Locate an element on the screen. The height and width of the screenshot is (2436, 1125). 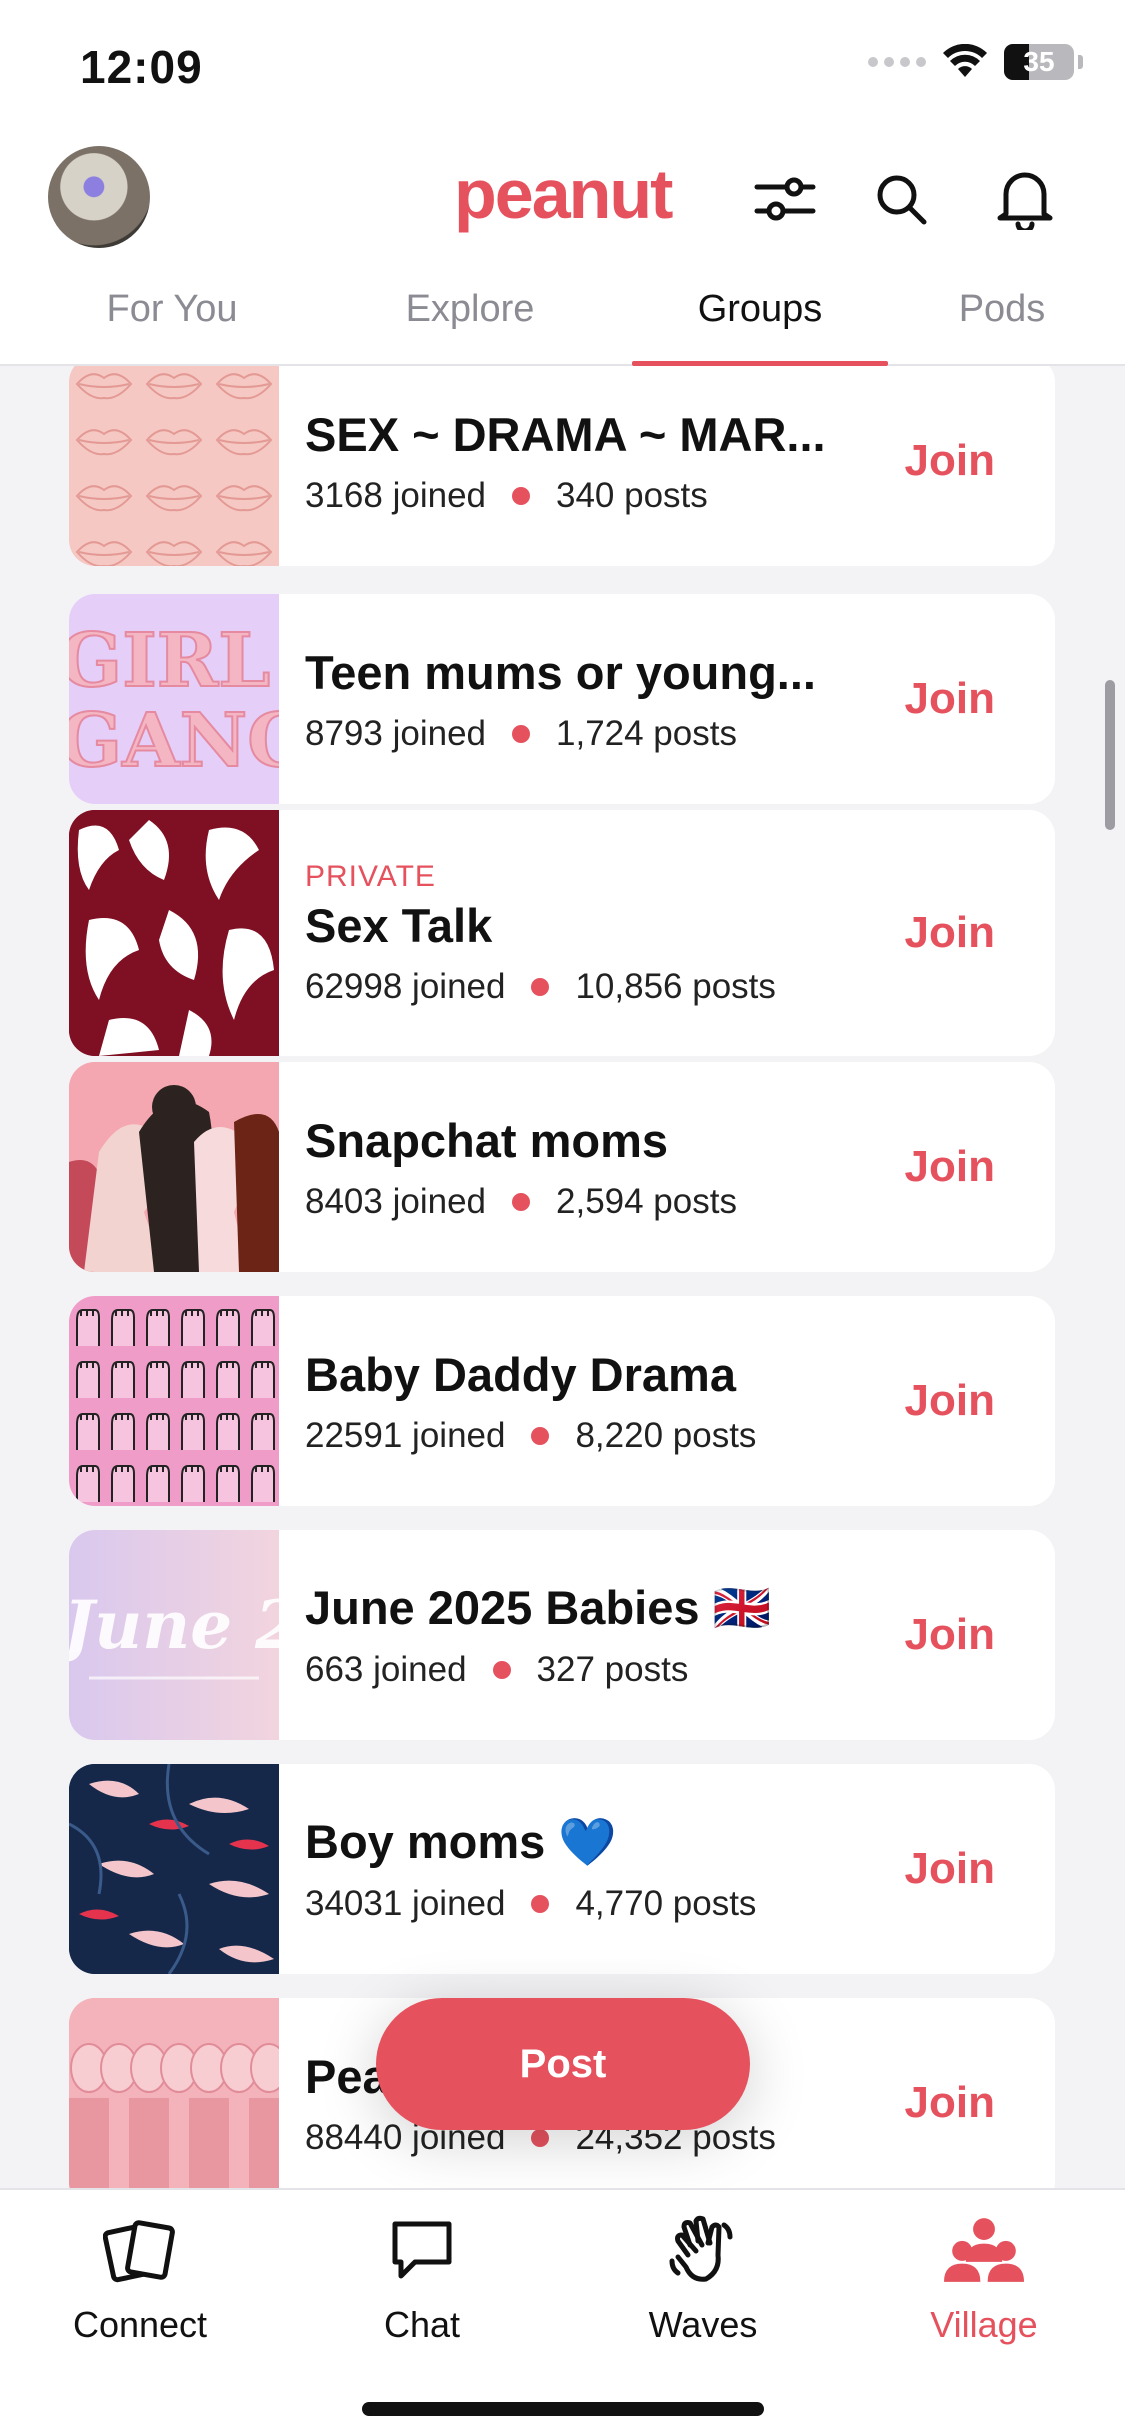
app-header: peanut is located at coordinates (562, 210).